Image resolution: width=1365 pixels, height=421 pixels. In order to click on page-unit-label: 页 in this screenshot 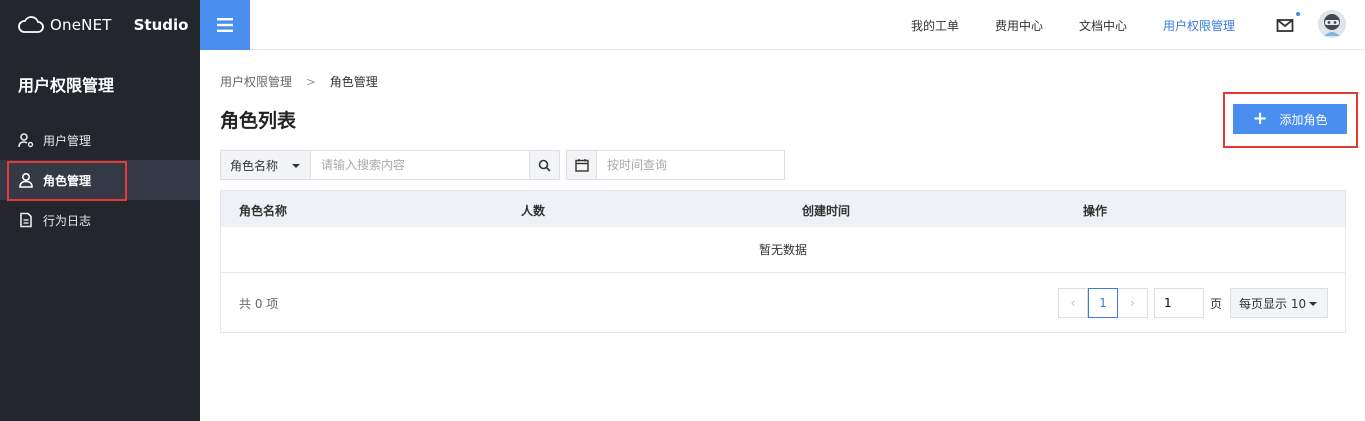, I will do `click(1216, 303)`.